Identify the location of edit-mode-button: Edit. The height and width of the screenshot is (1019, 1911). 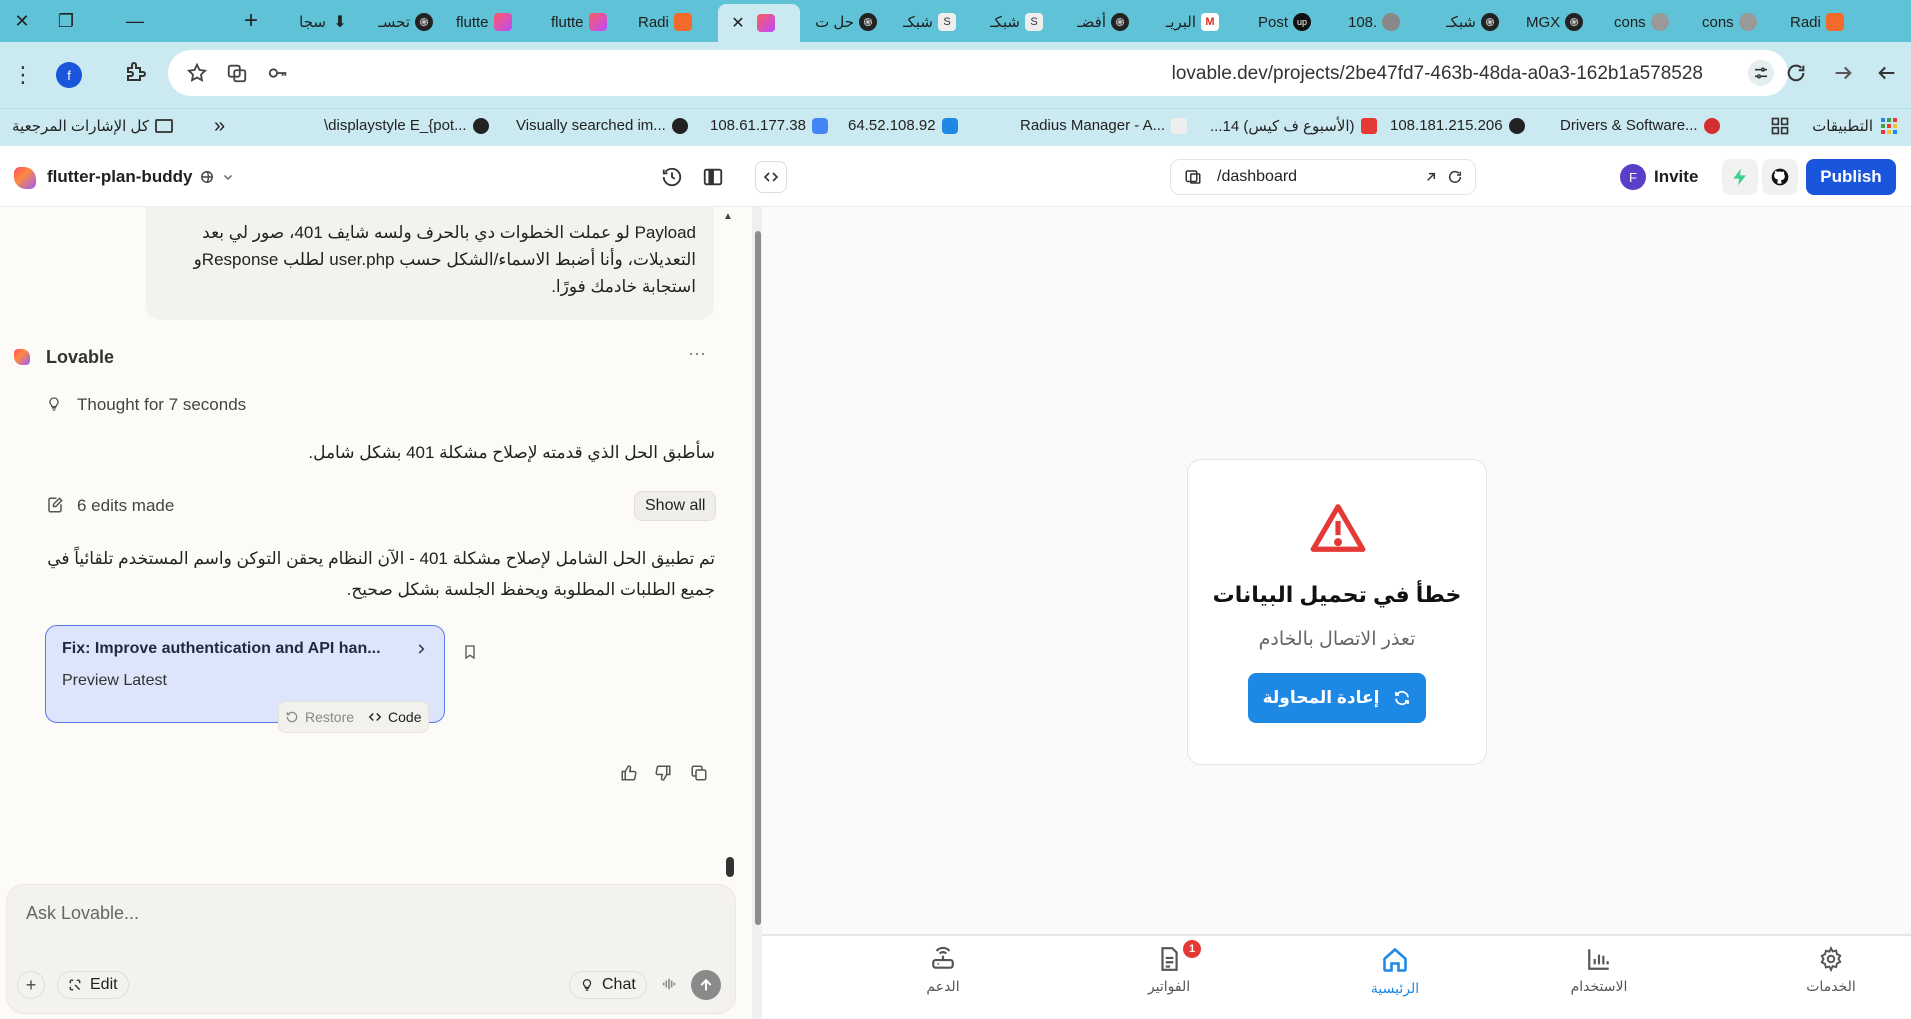
(93, 985).